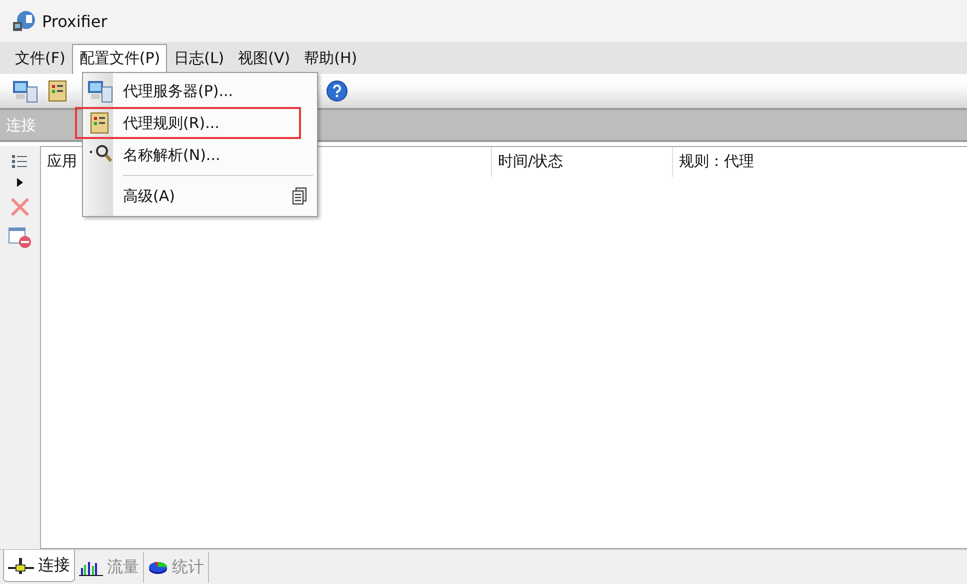  Describe the element at coordinates (820, 162) in the screenshot. I see `column-header: 规则：代理` at that location.